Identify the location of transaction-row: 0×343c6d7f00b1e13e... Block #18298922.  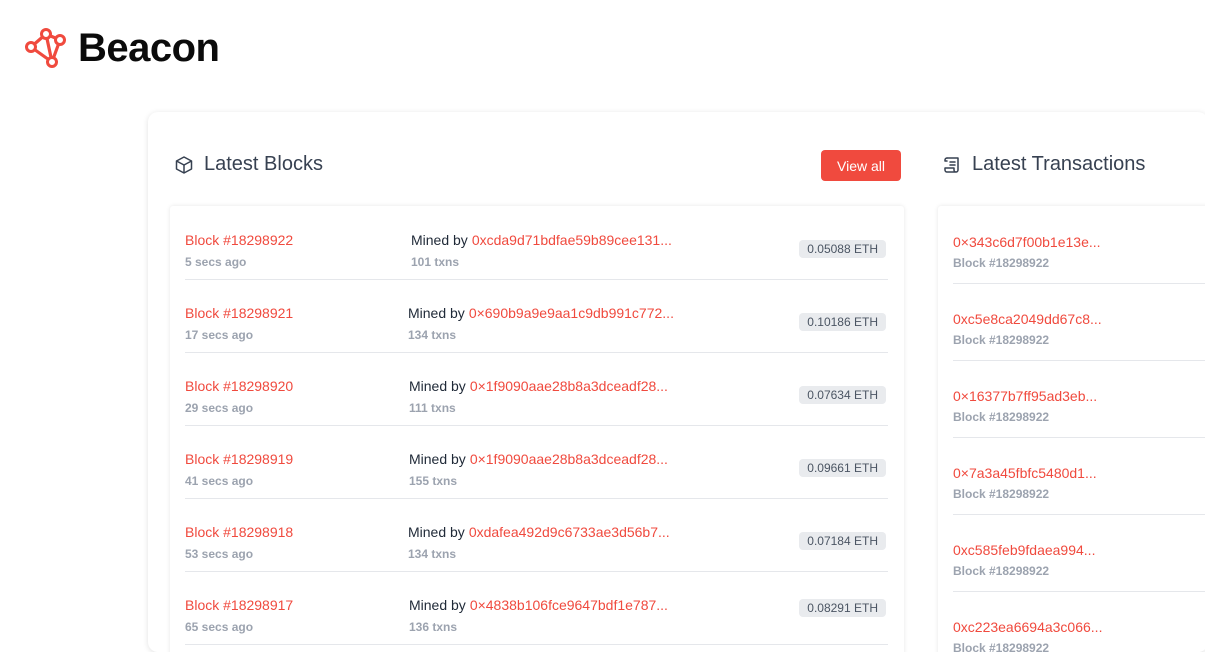
(1079, 245).